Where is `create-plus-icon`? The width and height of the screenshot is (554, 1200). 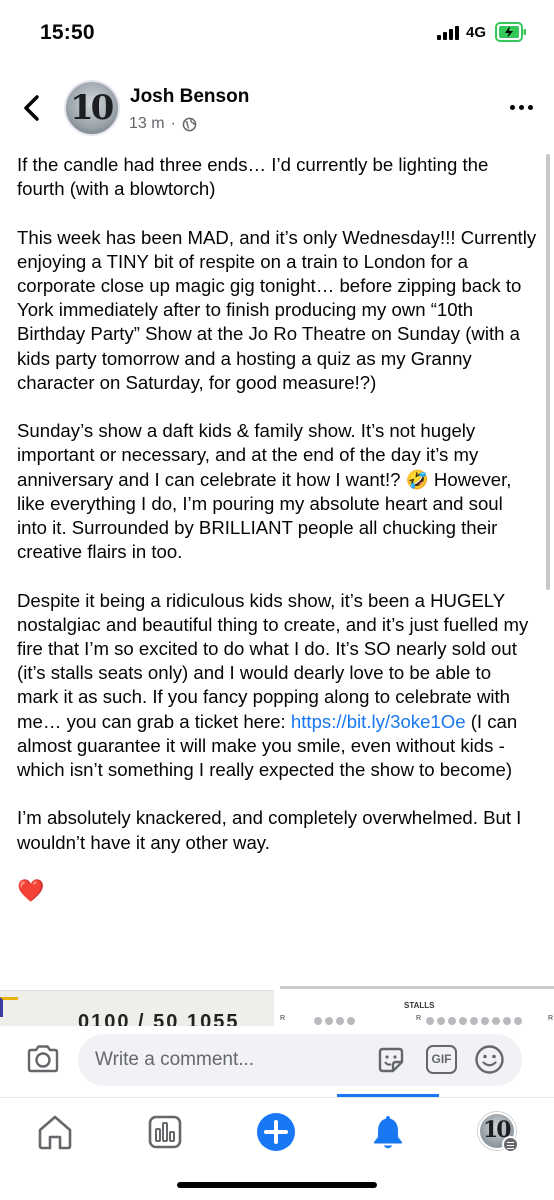
create-plus-icon is located at coordinates (276, 1132).